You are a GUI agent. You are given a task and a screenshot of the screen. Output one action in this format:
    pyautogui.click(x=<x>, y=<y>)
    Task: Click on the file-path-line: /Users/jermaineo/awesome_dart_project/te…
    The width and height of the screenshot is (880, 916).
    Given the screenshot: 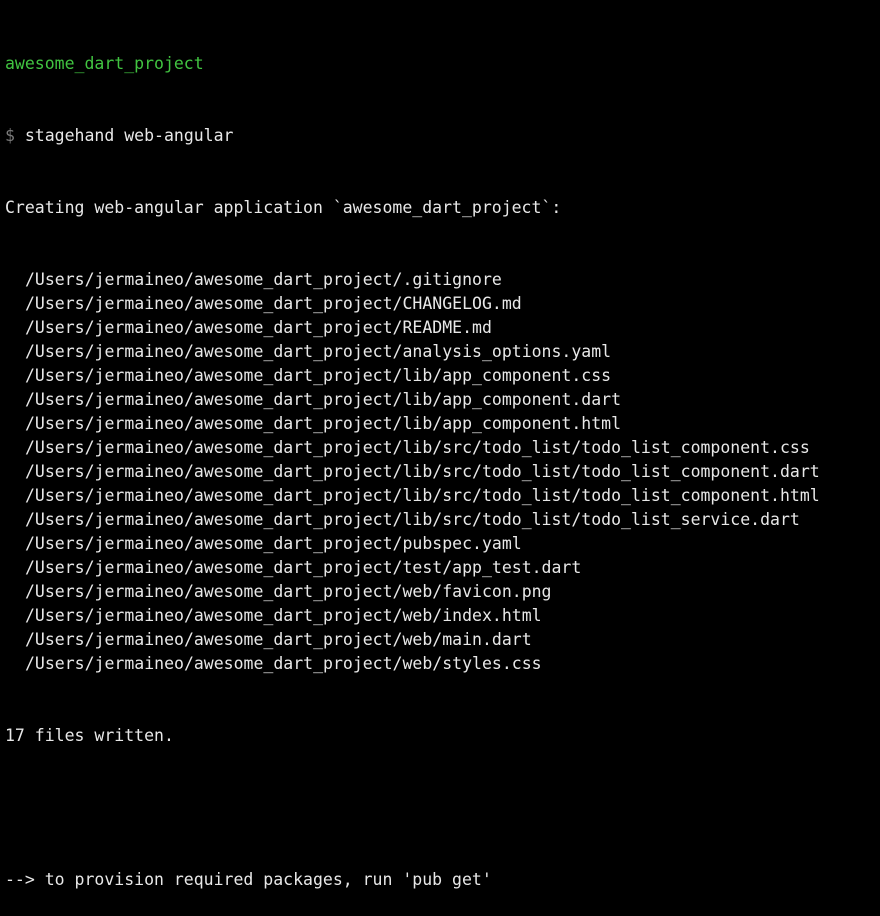 What is the action you would take?
    pyautogui.click(x=303, y=567)
    